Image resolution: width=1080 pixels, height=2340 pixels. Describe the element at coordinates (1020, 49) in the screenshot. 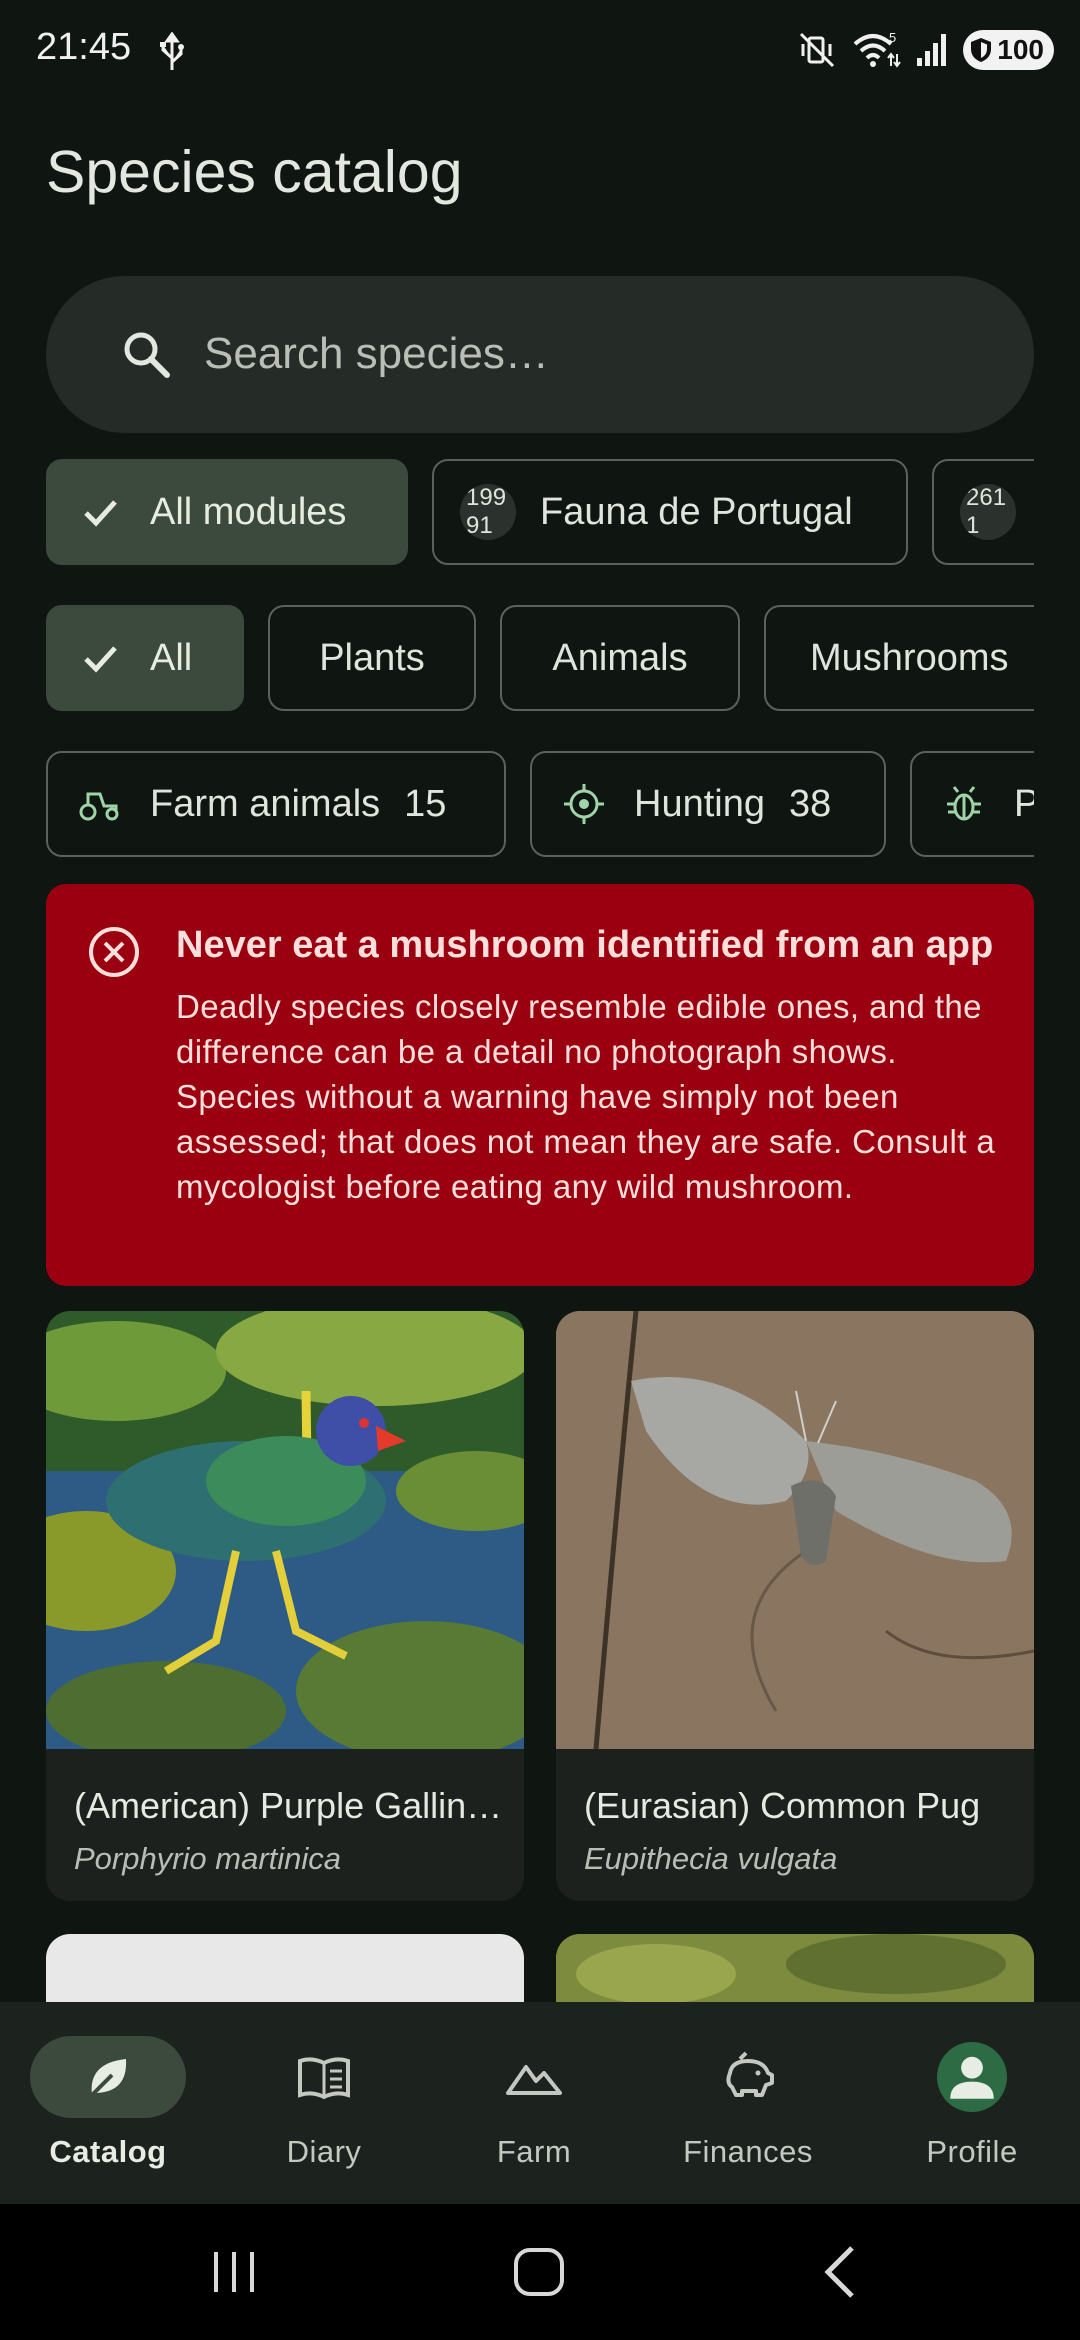

I see `battery-level: 100` at that location.